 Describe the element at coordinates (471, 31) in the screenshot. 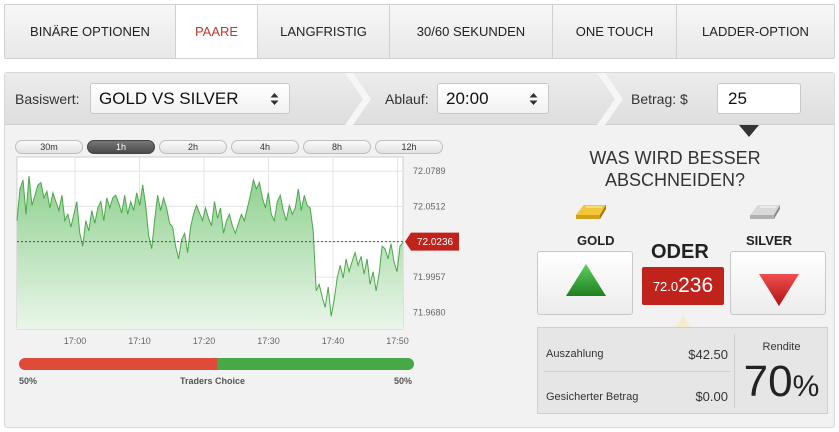

I see `tab-30-60-seconds: 30/60 SEKUNDEN` at that location.